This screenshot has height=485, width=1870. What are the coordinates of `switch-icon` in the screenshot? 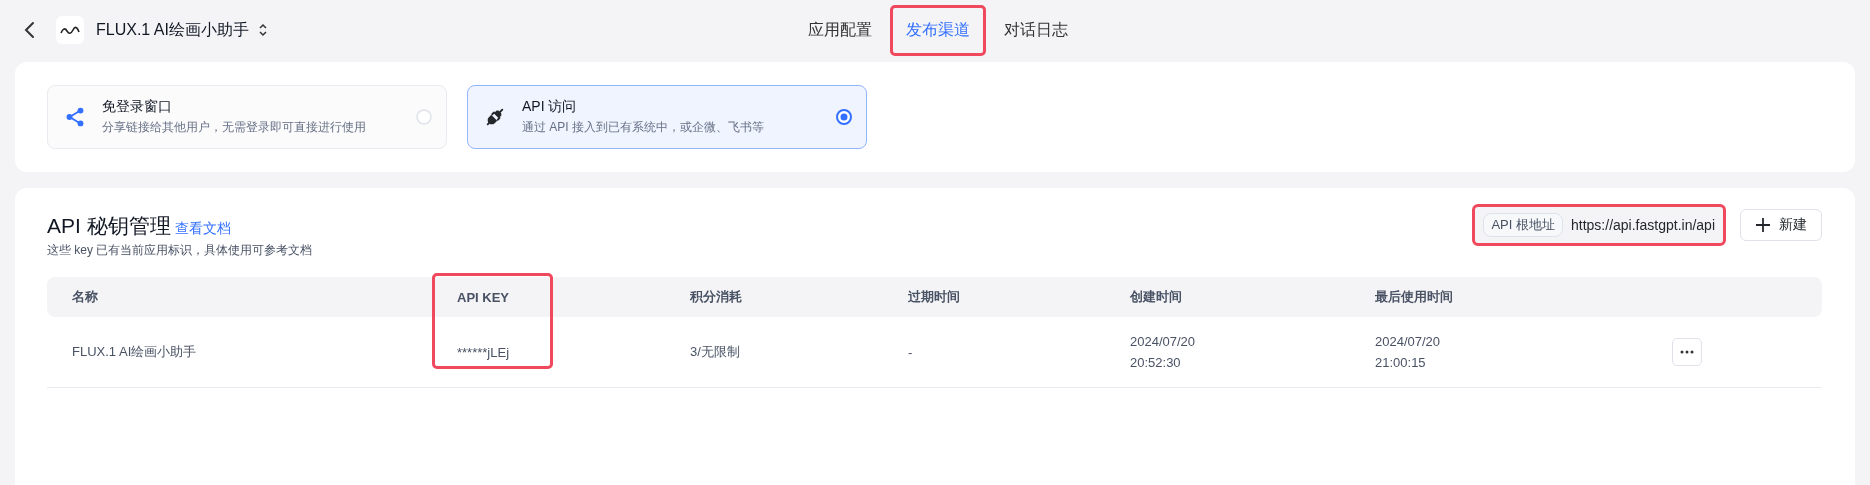 It's located at (262, 30).